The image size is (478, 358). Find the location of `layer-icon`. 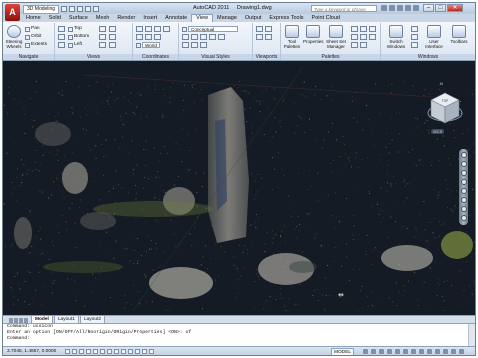

layer-icon is located at coordinates (354, 45).